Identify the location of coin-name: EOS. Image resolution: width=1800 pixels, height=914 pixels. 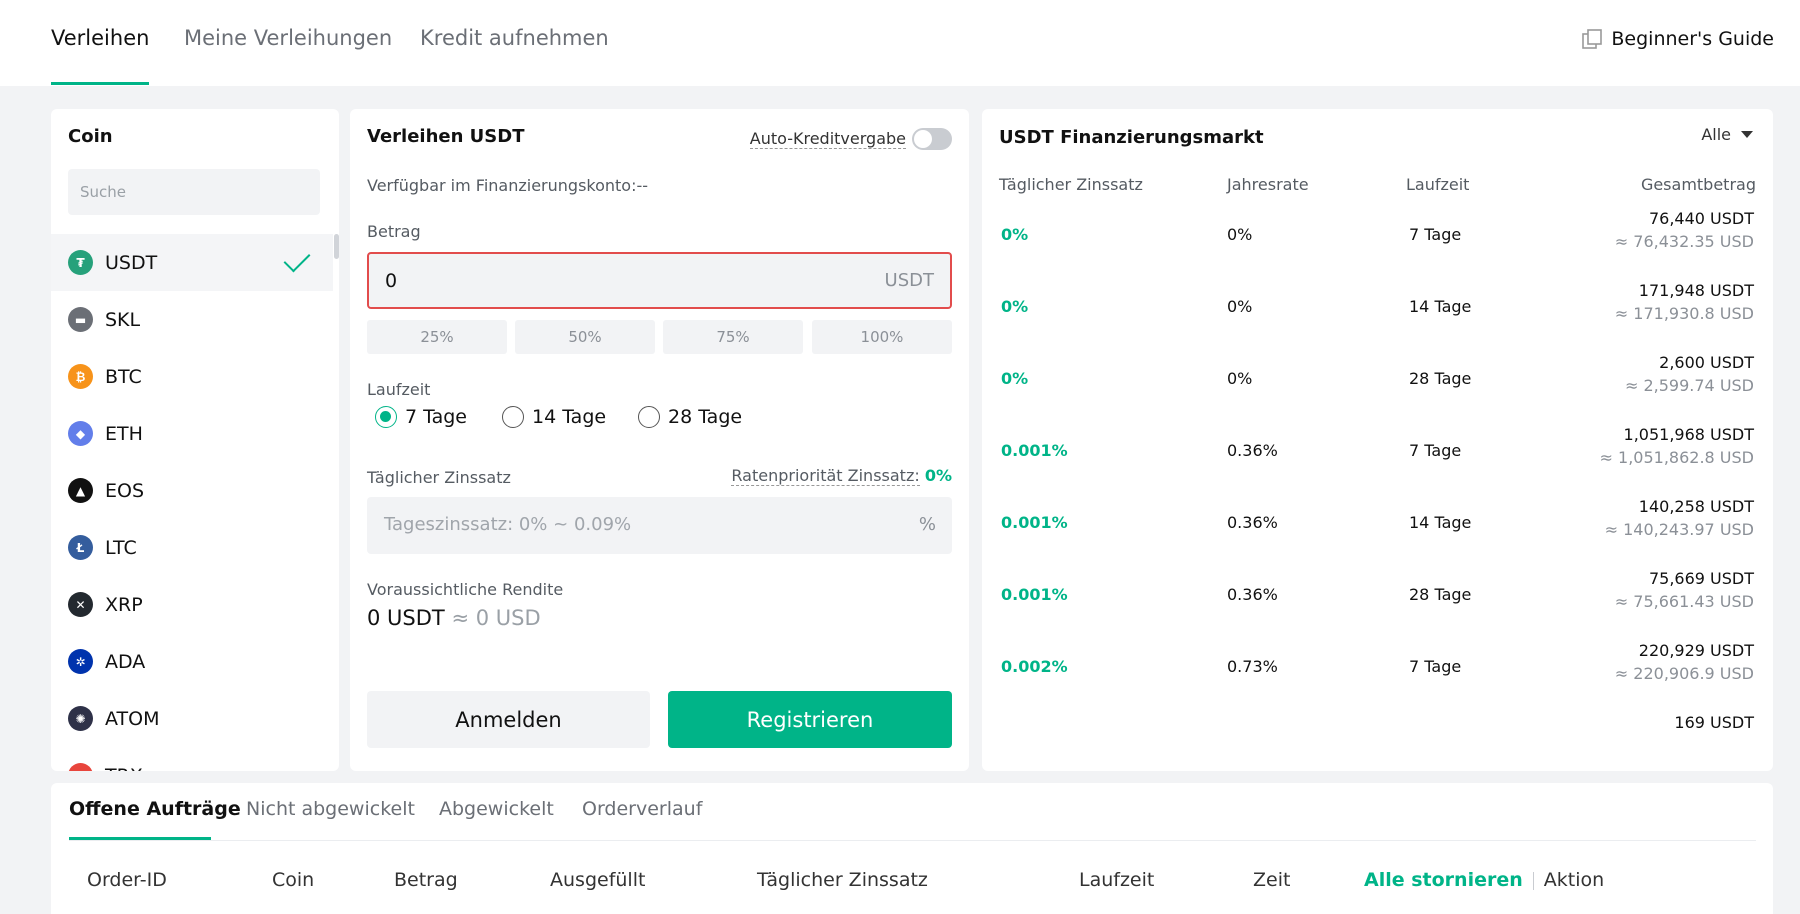
(125, 490).